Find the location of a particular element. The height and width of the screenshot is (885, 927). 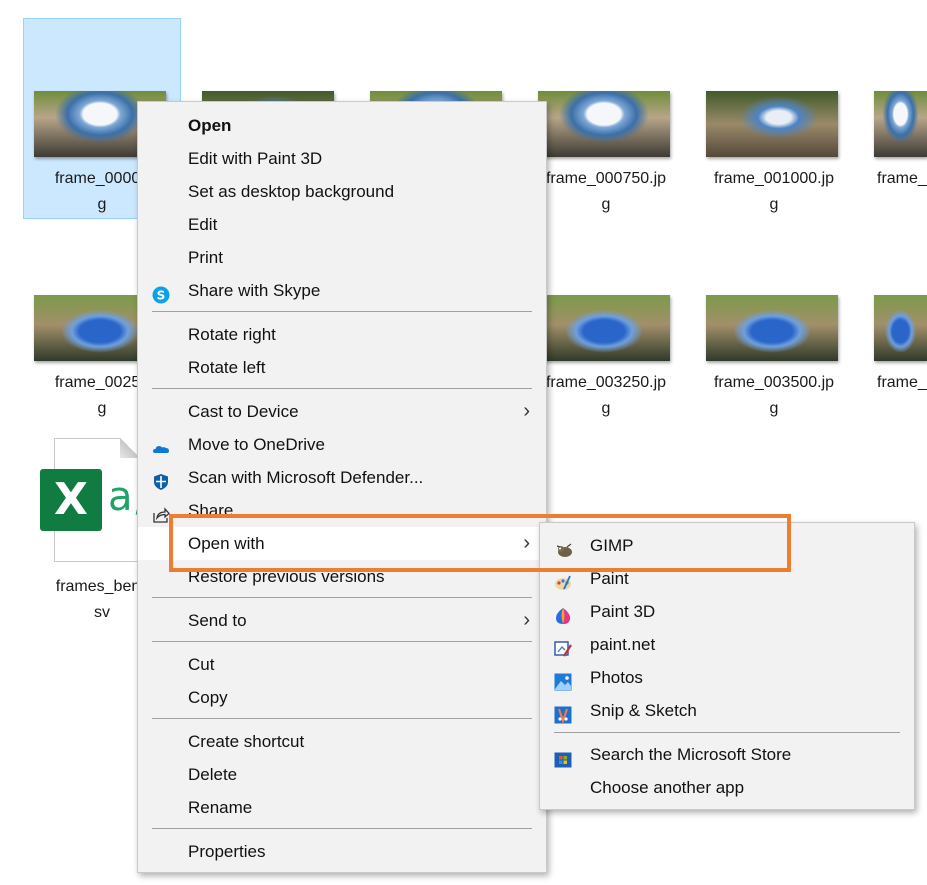

paintnet-icon is located at coordinates (563, 646).